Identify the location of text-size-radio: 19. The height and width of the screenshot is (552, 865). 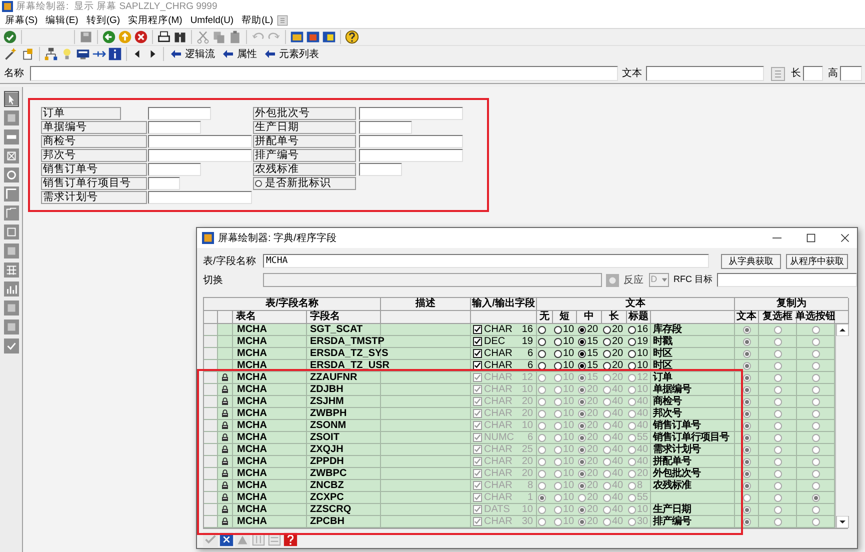
(638, 342).